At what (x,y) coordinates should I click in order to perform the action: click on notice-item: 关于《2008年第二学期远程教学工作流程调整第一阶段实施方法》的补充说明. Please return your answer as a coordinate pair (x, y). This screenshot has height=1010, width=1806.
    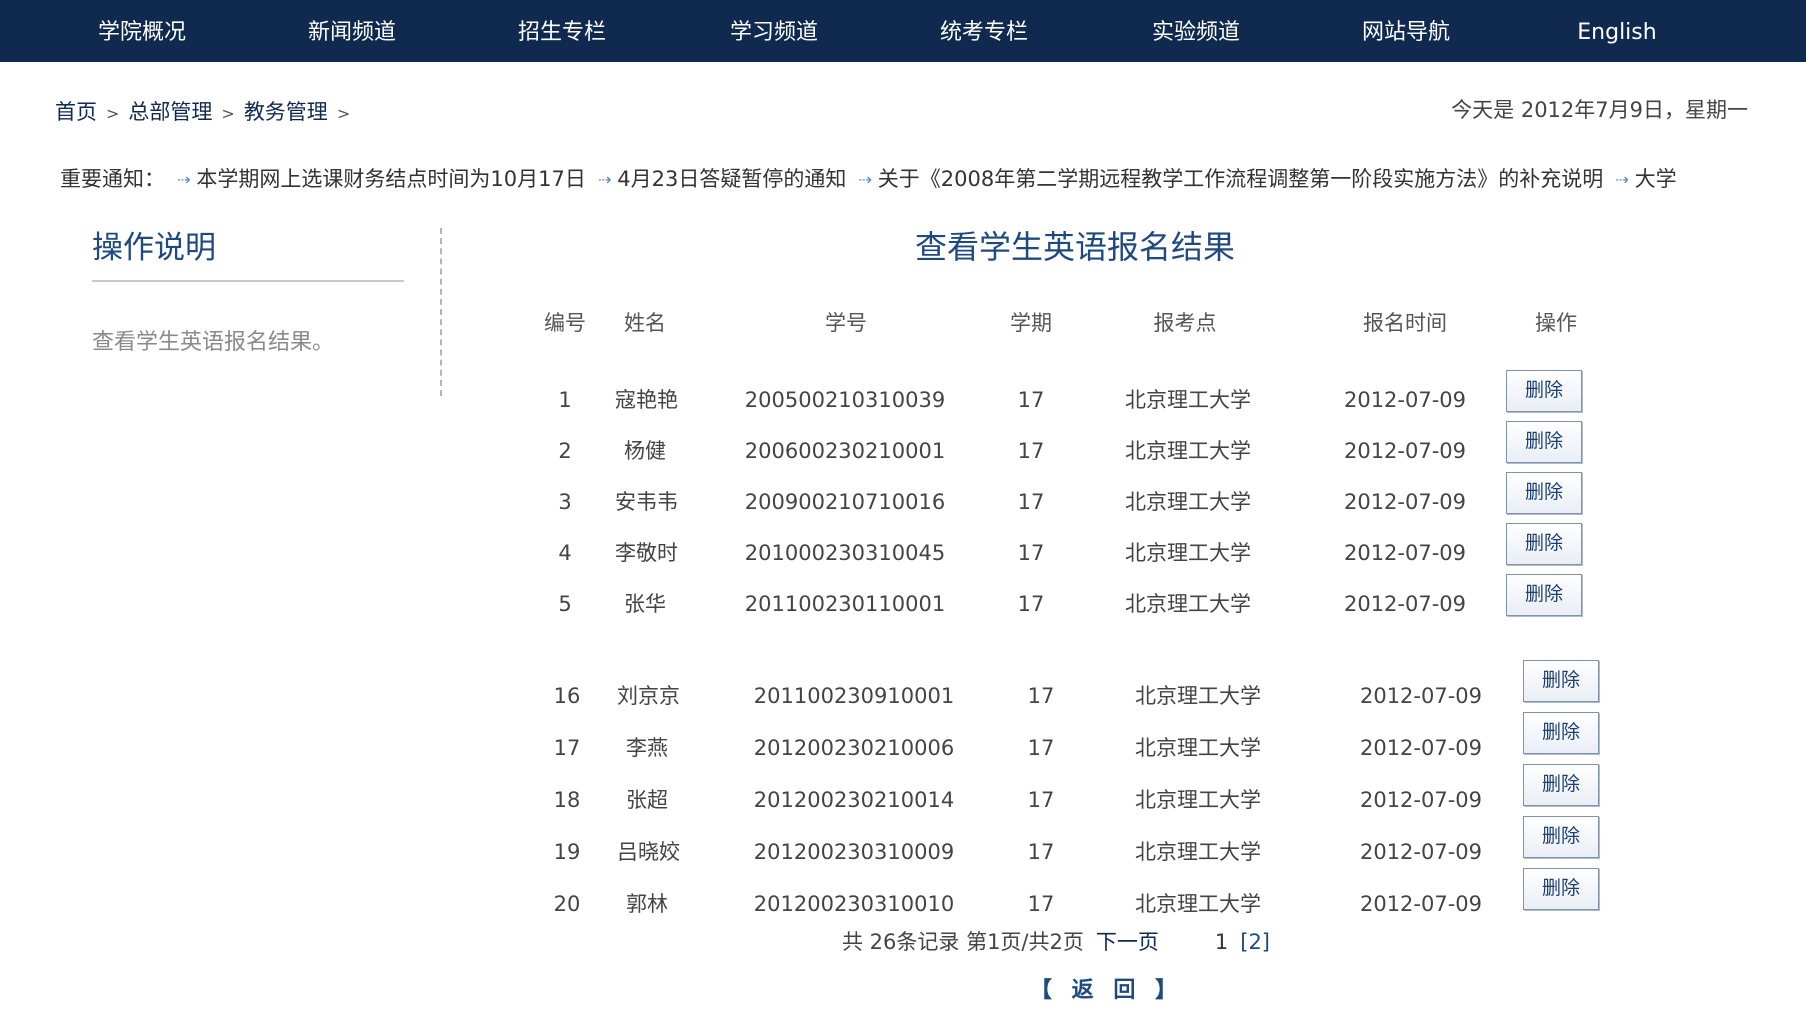
    Looking at the image, I should click on (1240, 179).